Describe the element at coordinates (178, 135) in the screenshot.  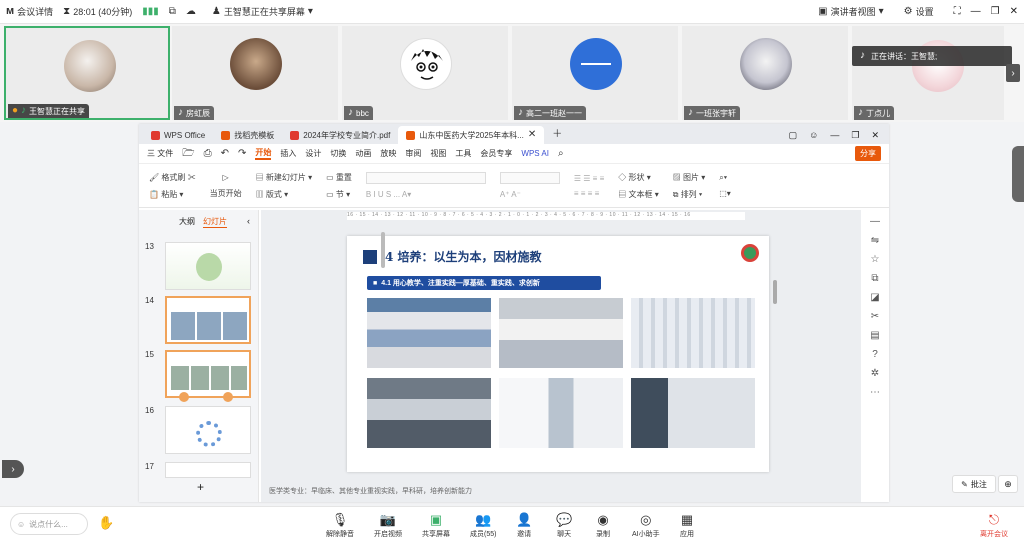
I see `tab-wps-office: WPS Office` at that location.